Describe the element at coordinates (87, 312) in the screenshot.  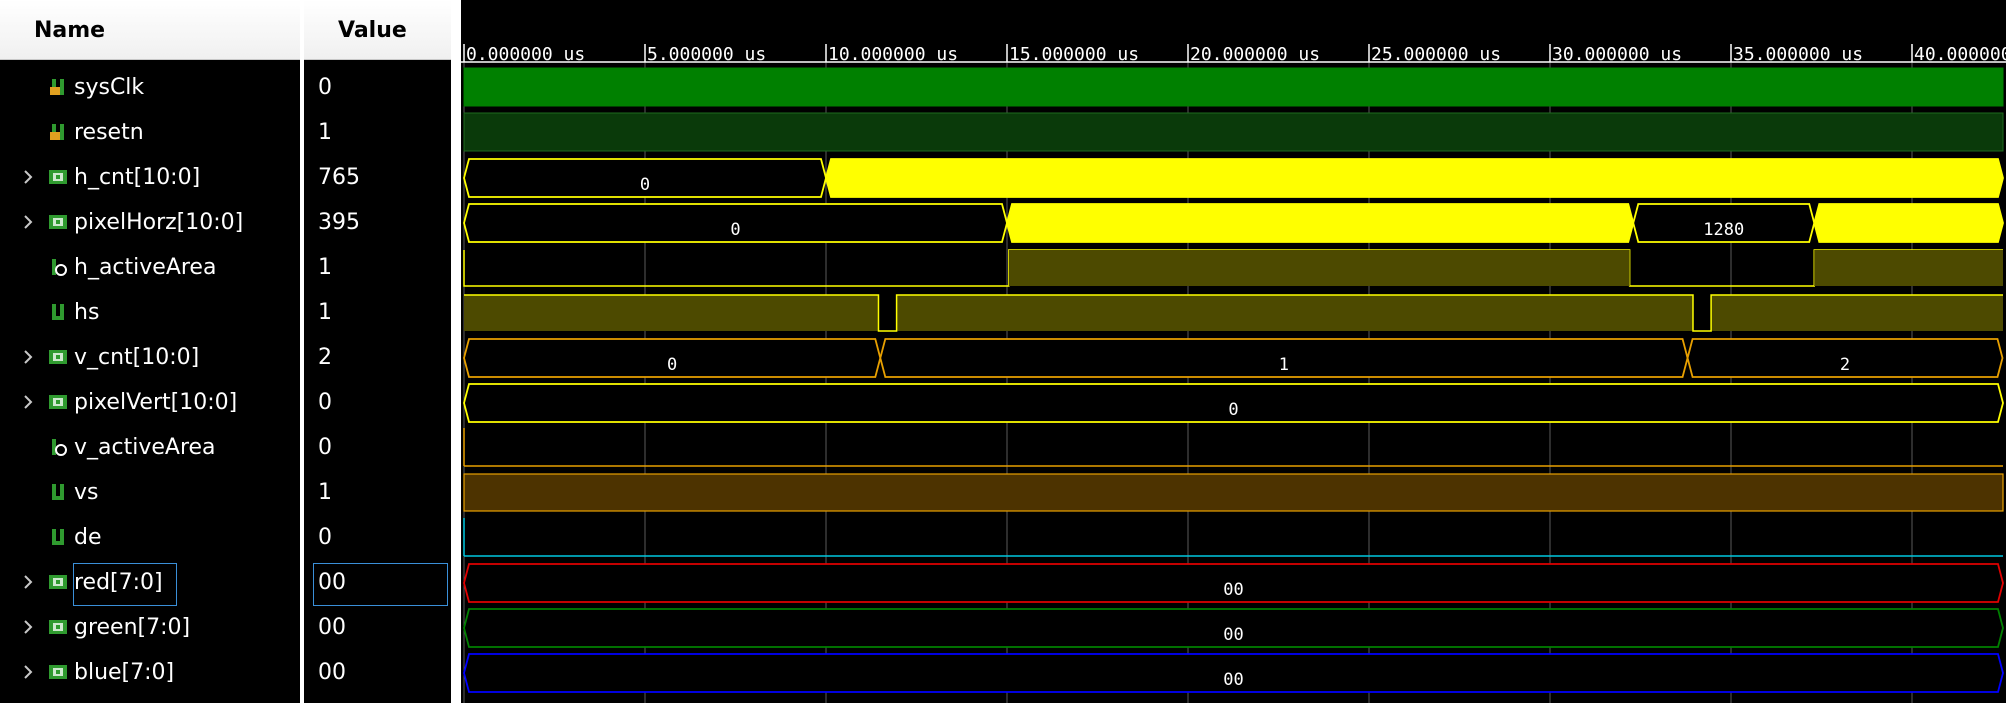
I see `signal-name: hs` at that location.